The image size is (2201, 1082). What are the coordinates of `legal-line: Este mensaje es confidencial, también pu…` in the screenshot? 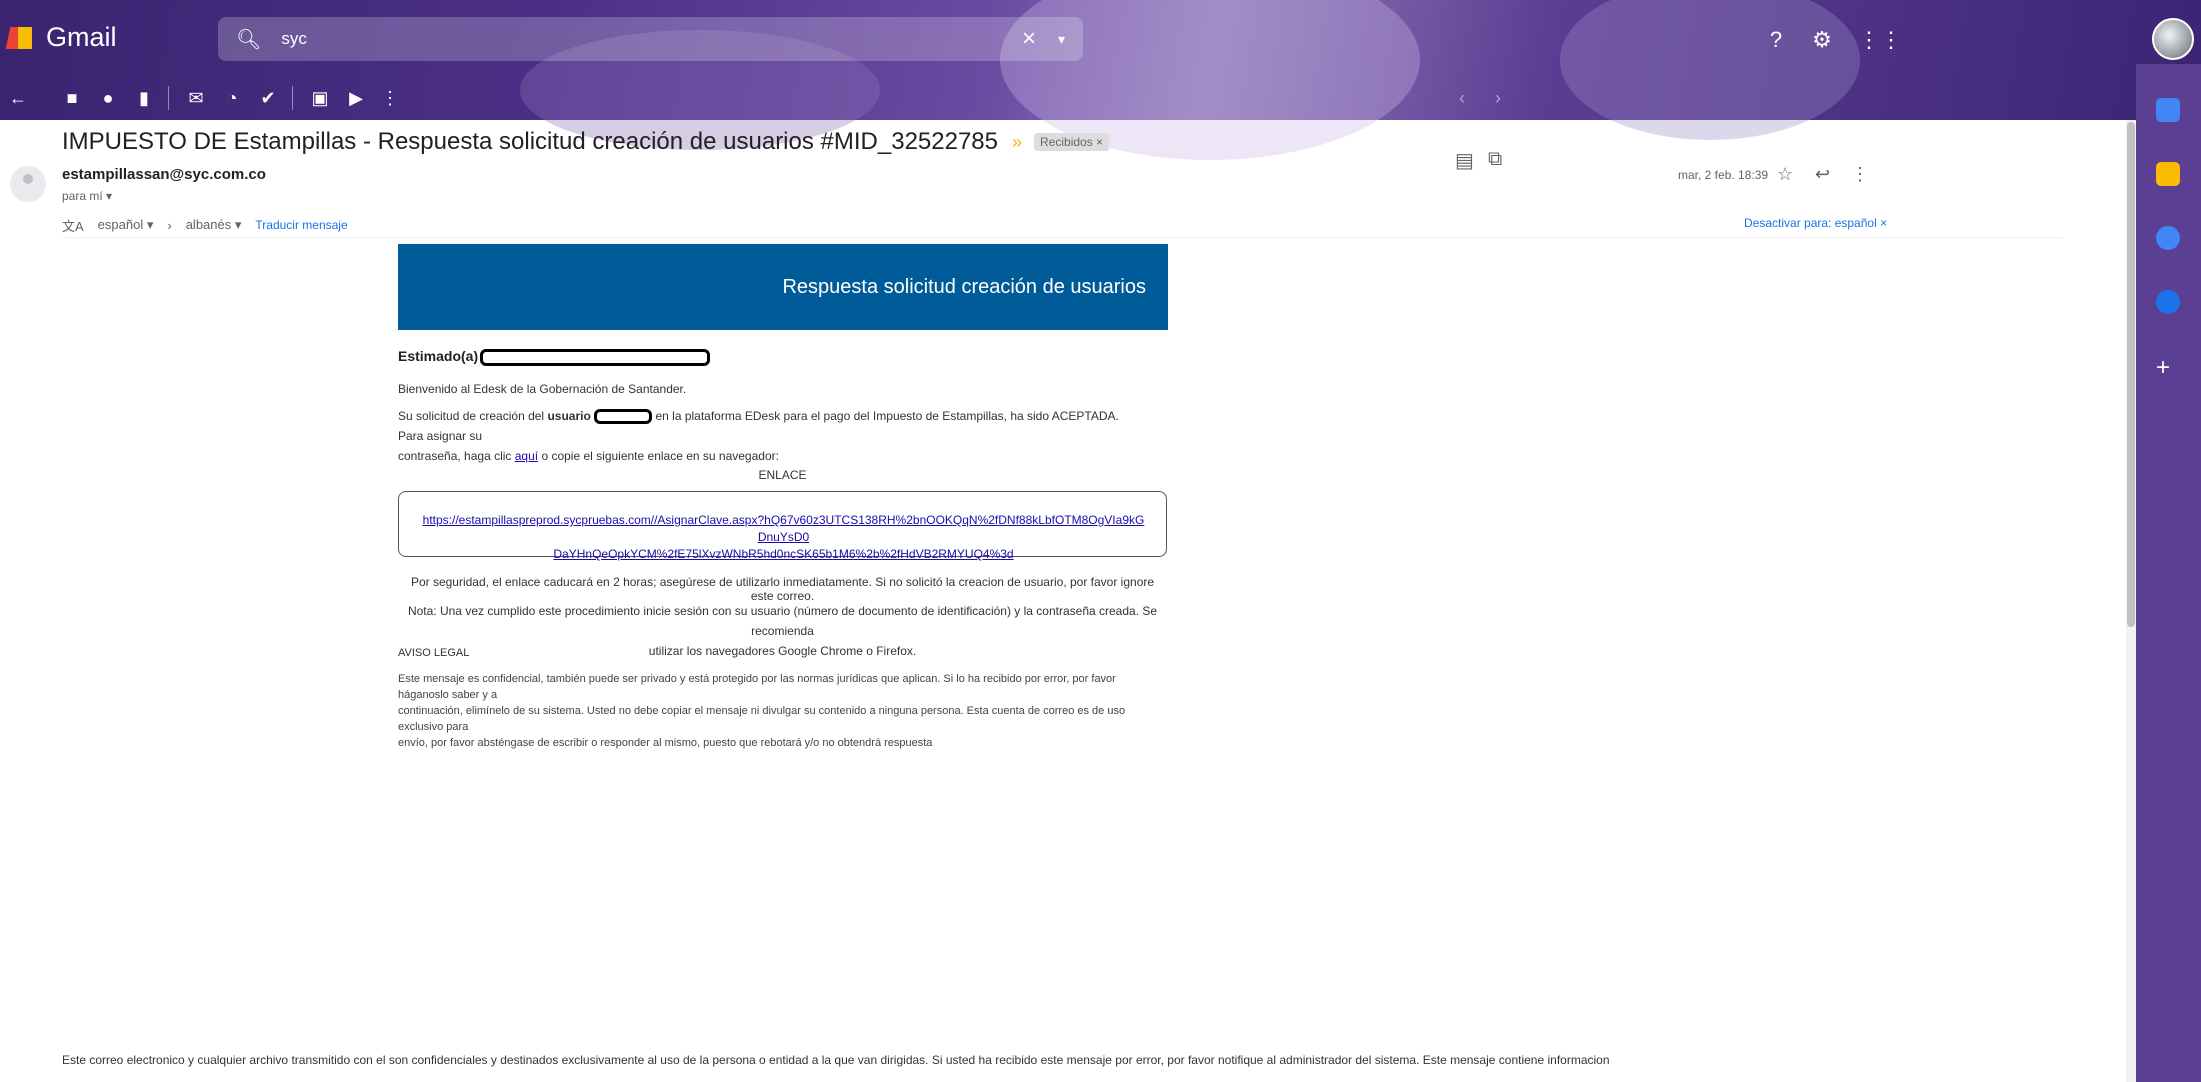 It's located at (757, 687).